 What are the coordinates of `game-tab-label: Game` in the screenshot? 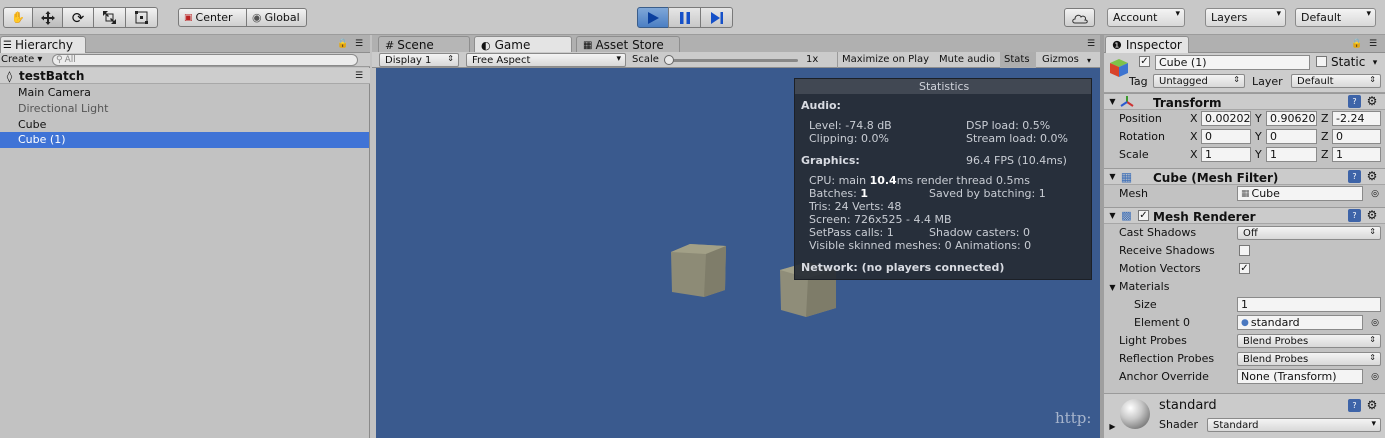 It's located at (512, 45).